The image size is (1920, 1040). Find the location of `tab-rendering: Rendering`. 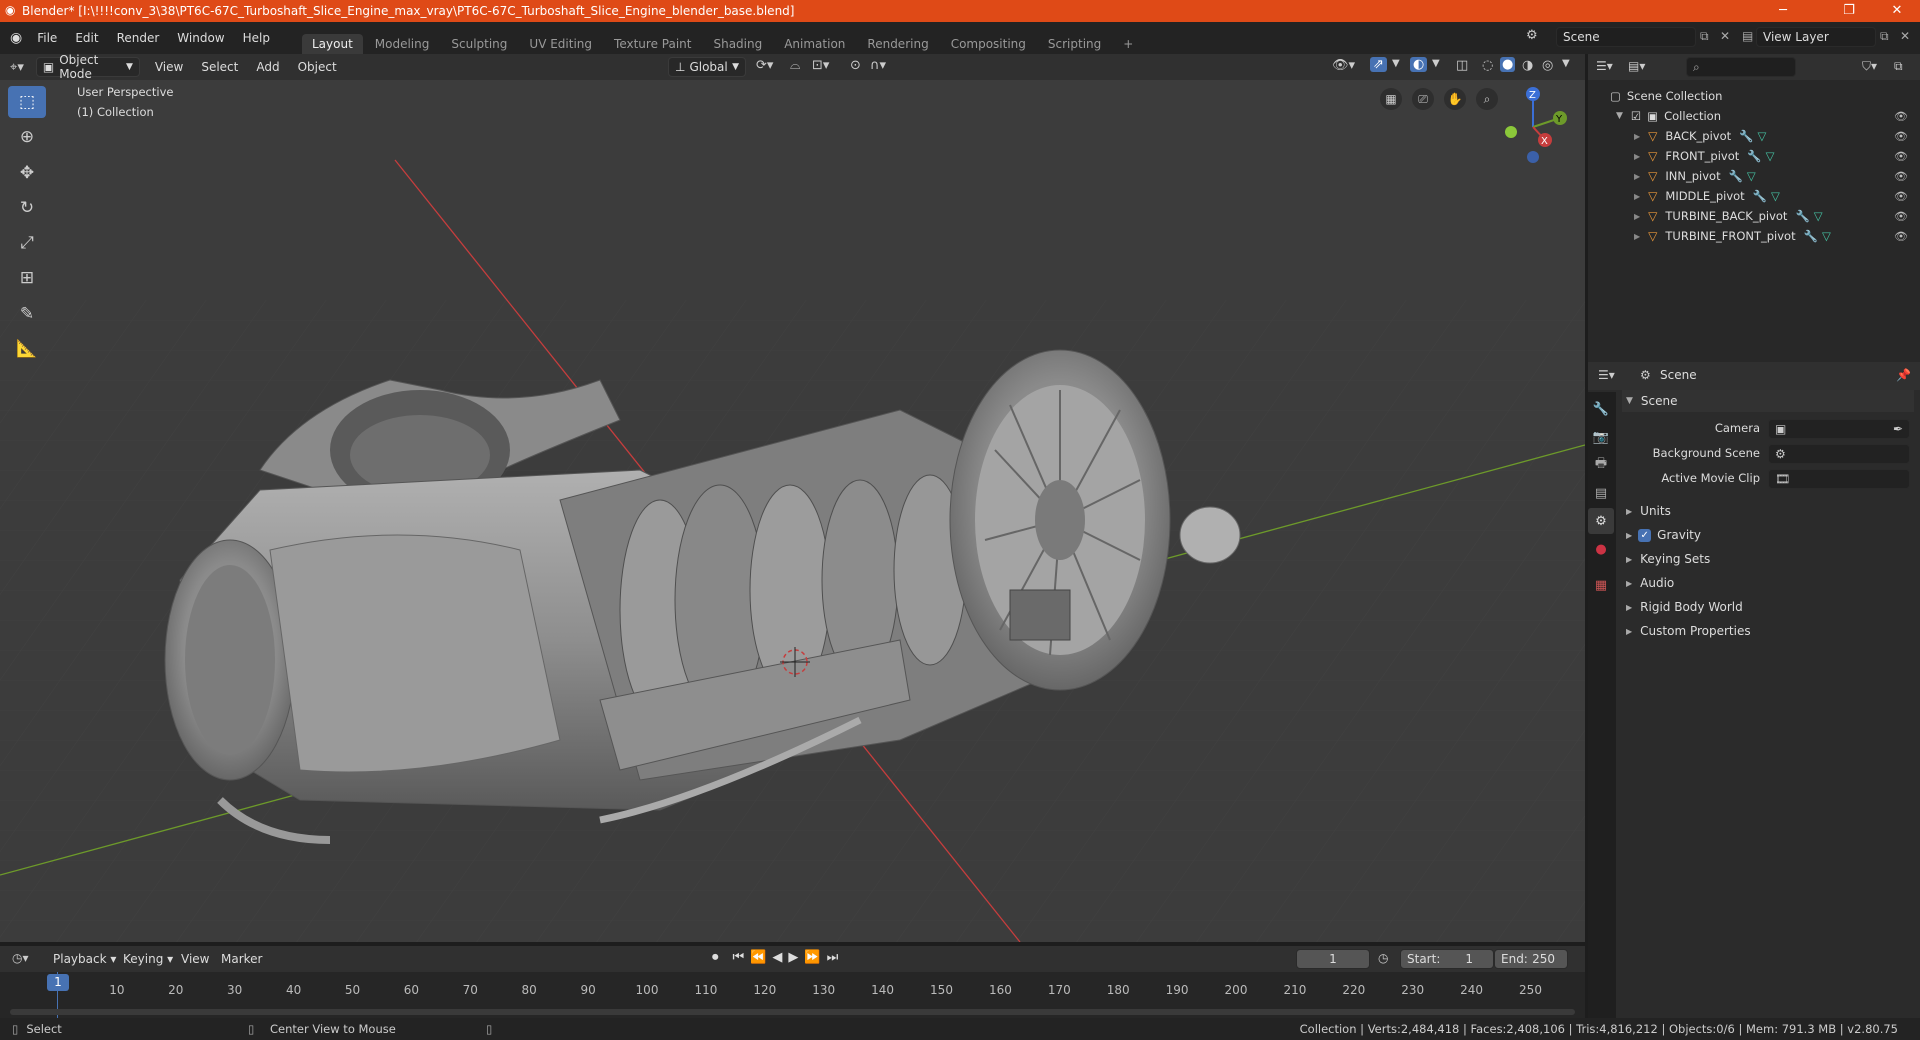

tab-rendering: Rendering is located at coordinates (897, 44).